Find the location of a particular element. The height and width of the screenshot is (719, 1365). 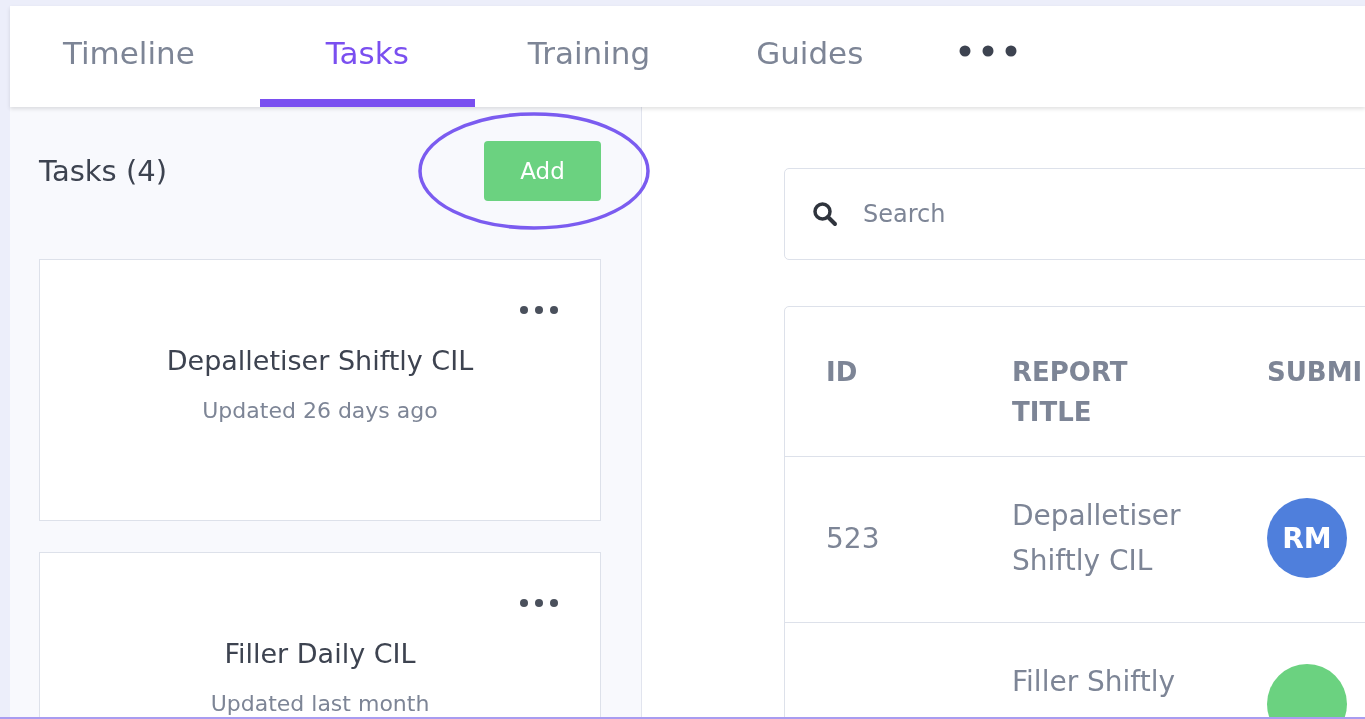

table-cell-text: Filler Shiftly is located at coordinates (1094, 682).